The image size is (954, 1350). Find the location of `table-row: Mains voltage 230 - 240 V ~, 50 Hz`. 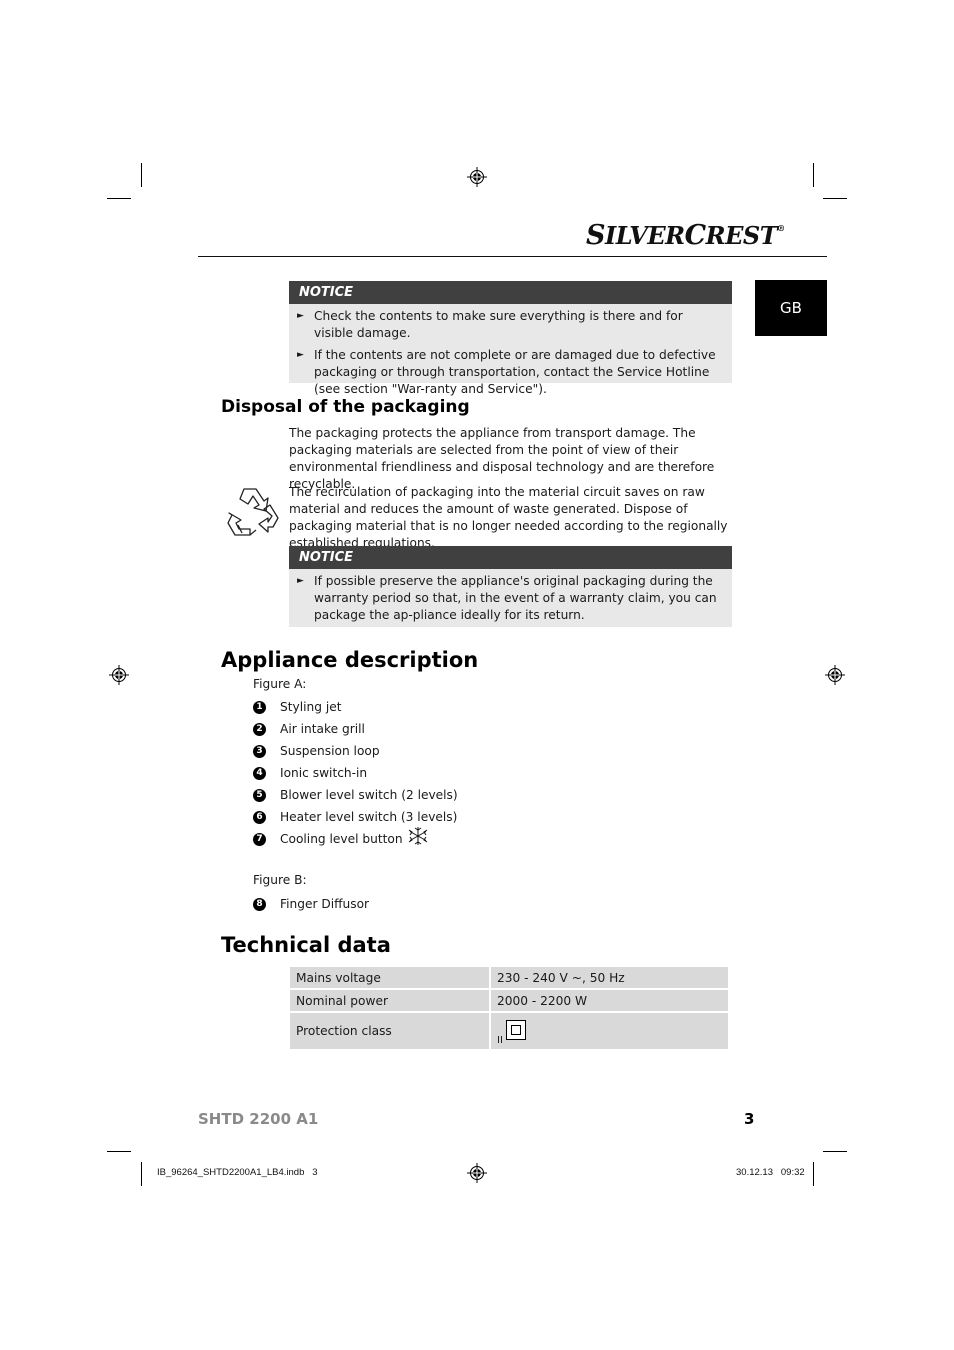

table-row: Mains voltage 230 - 240 V ~, 50 Hz is located at coordinates (509, 977).